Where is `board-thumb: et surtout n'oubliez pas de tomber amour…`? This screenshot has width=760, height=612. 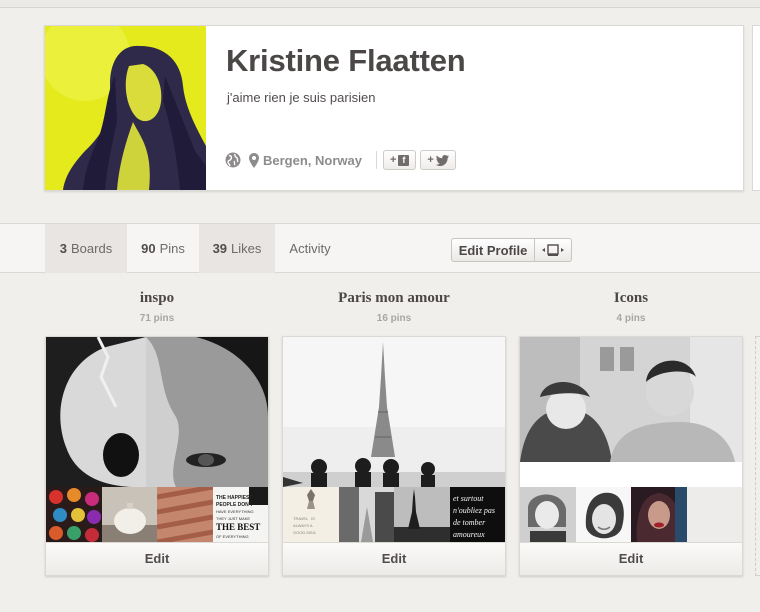
board-thumb: et surtout n'oubliez pas de tomber amour… is located at coordinates (477, 514).